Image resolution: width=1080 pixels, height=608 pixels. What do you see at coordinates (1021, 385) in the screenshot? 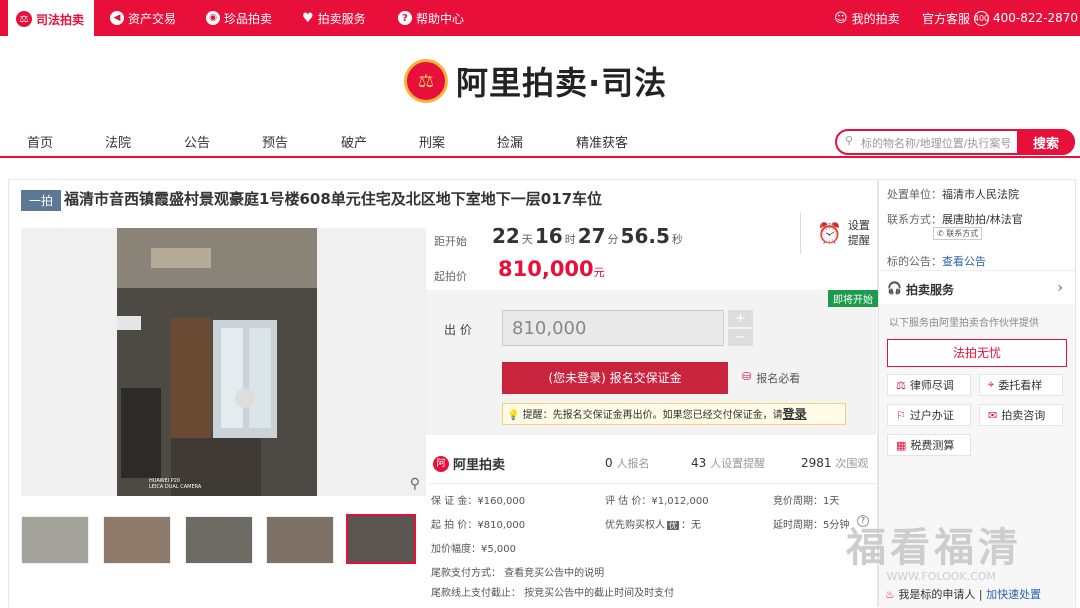
I see `service-view: ⌖ 委托看样` at bounding box center [1021, 385].